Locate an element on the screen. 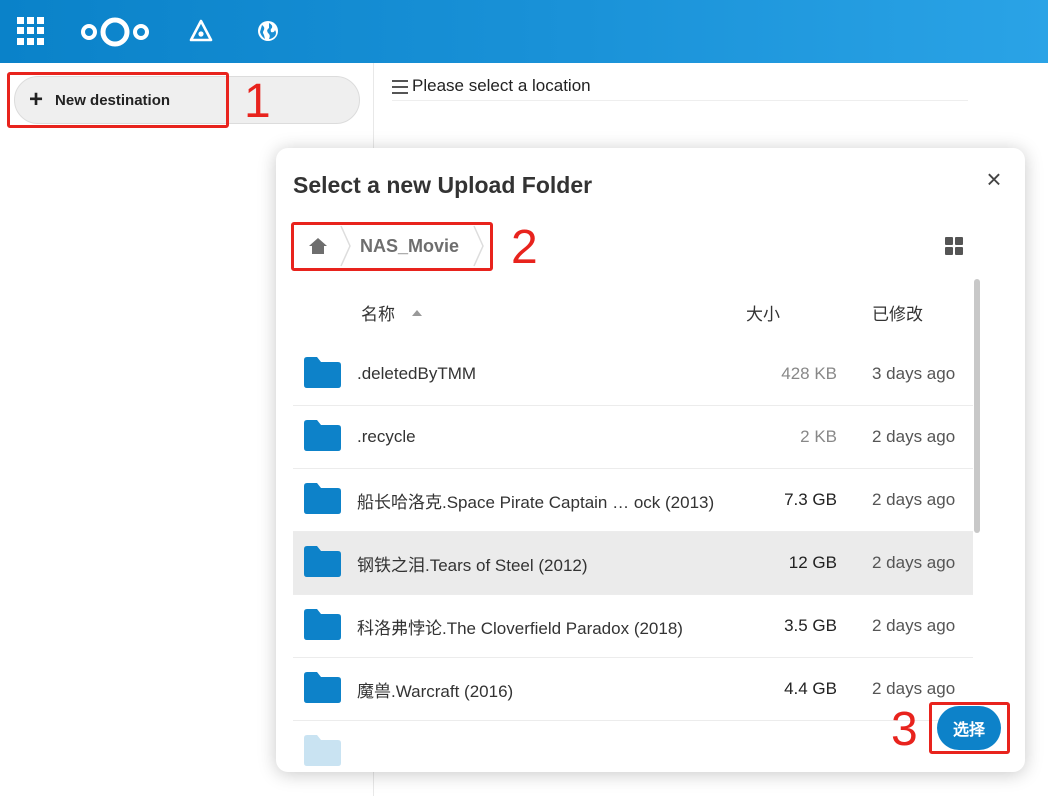  column-header-size: 大小 is located at coordinates (763, 312).